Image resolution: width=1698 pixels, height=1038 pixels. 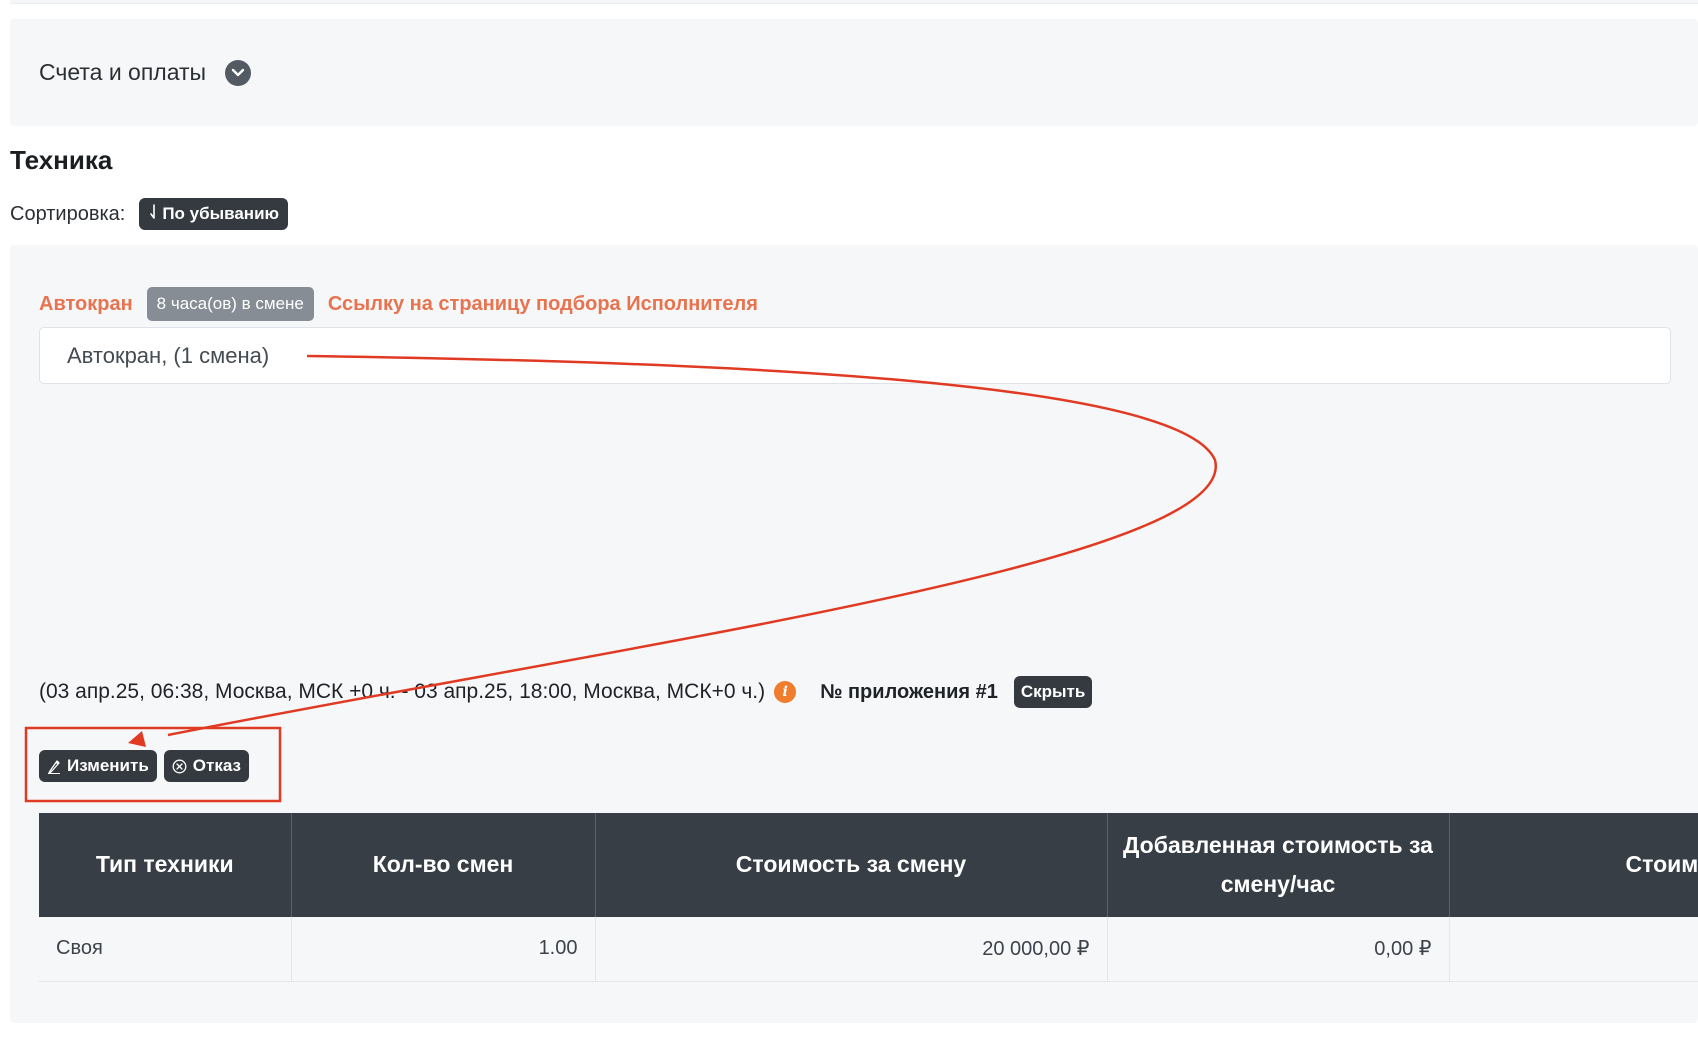 I want to click on reject-button: Отказ, so click(x=206, y=766).